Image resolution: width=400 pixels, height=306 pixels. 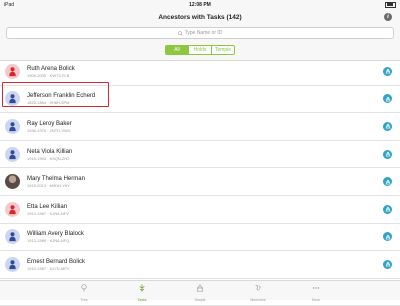 I want to click on tab-tree: Tree, so click(x=84, y=290).